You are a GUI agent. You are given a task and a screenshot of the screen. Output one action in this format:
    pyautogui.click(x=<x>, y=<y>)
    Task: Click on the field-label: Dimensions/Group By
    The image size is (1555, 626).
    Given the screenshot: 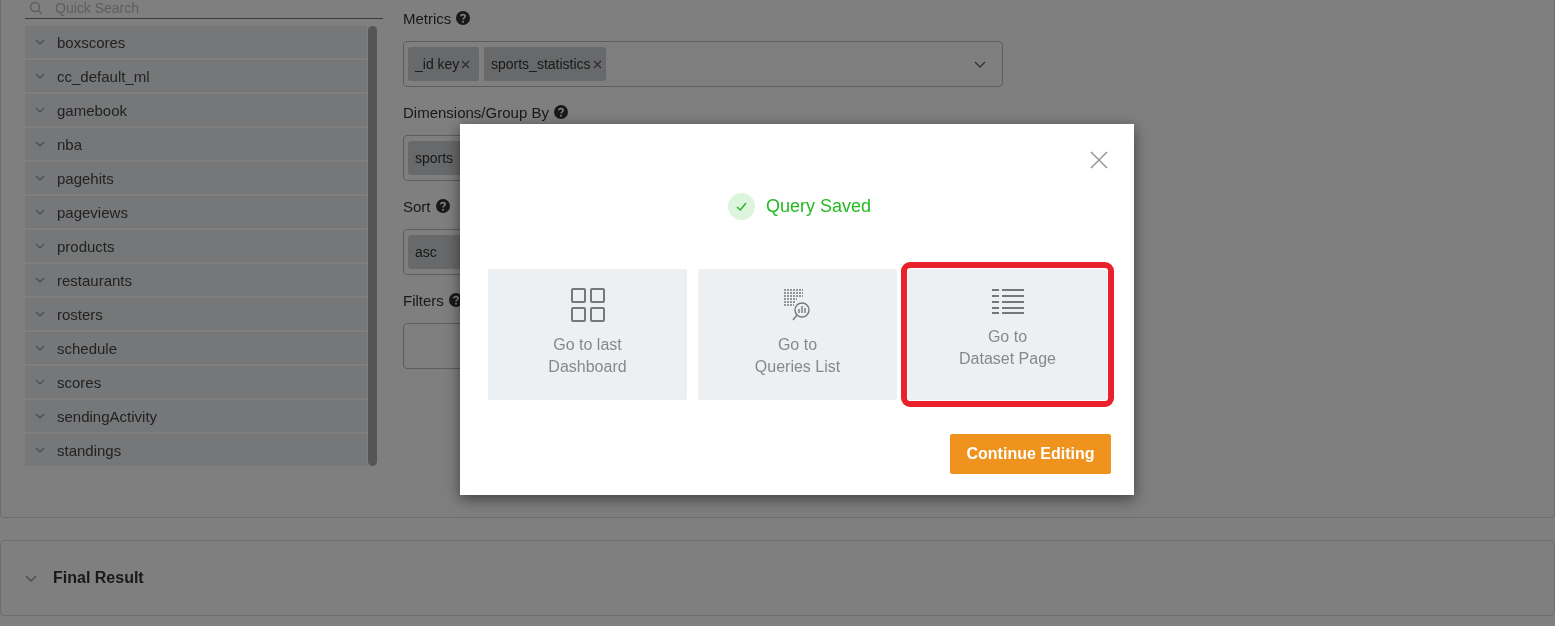 What is the action you would take?
    pyautogui.click(x=476, y=112)
    